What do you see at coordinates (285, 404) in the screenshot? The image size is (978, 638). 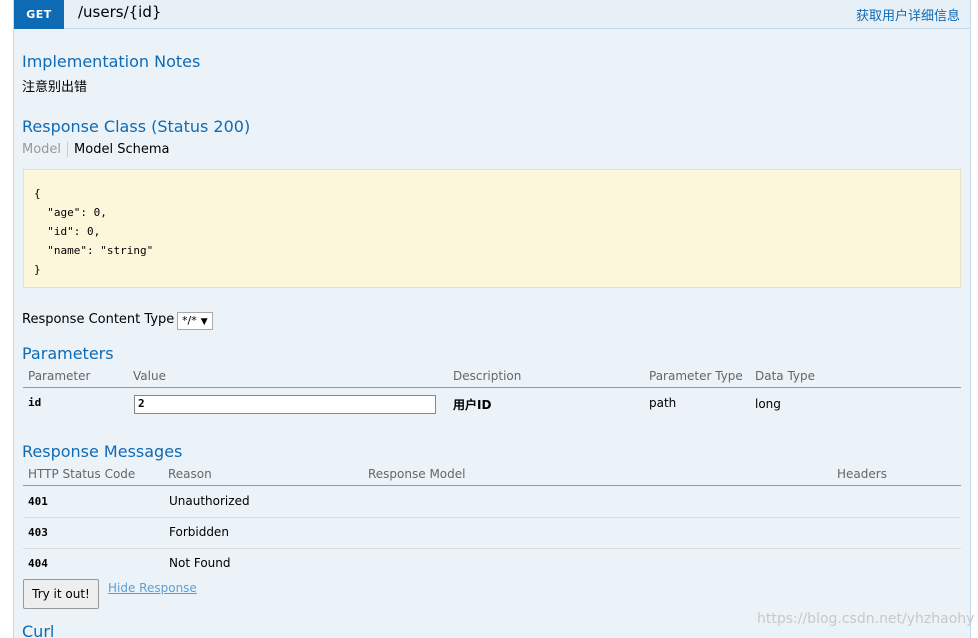 I see `param-value-input: 2` at bounding box center [285, 404].